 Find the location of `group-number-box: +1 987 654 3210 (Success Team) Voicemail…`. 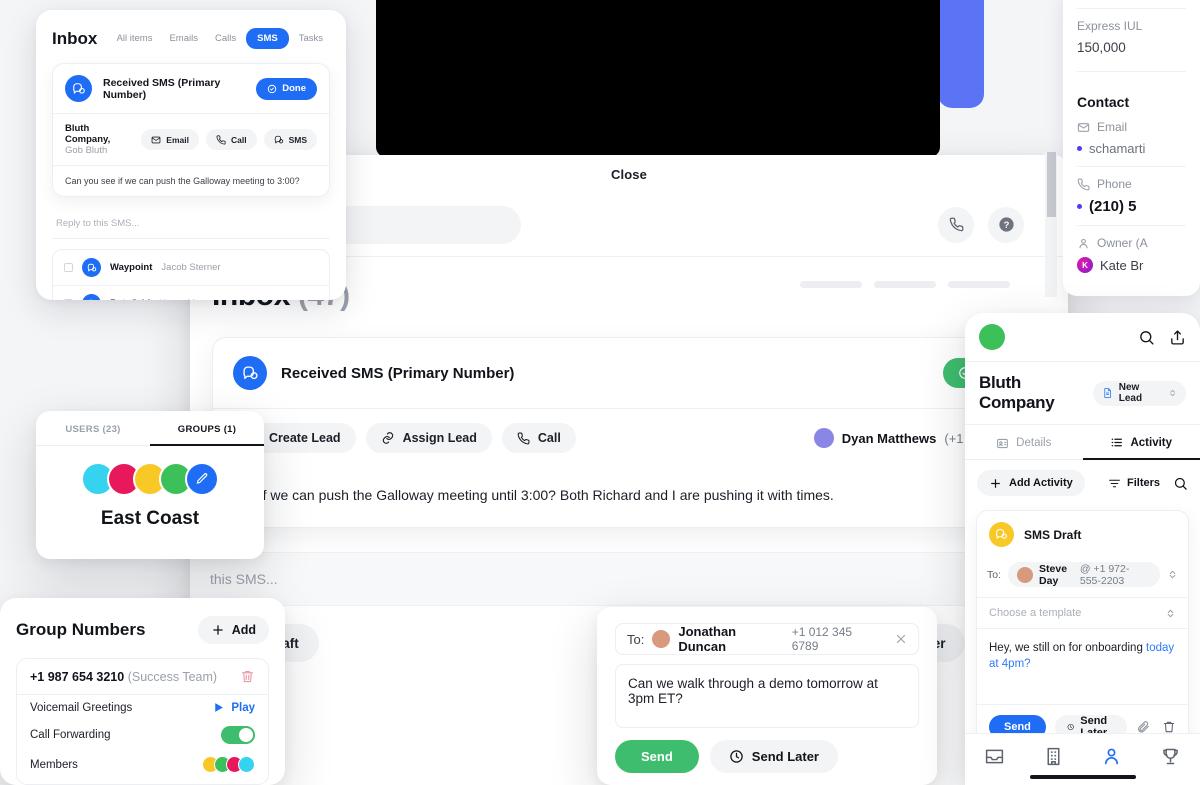

group-number-box: +1 987 654 3210 (Success Team) Voicemail… is located at coordinates (142, 721).